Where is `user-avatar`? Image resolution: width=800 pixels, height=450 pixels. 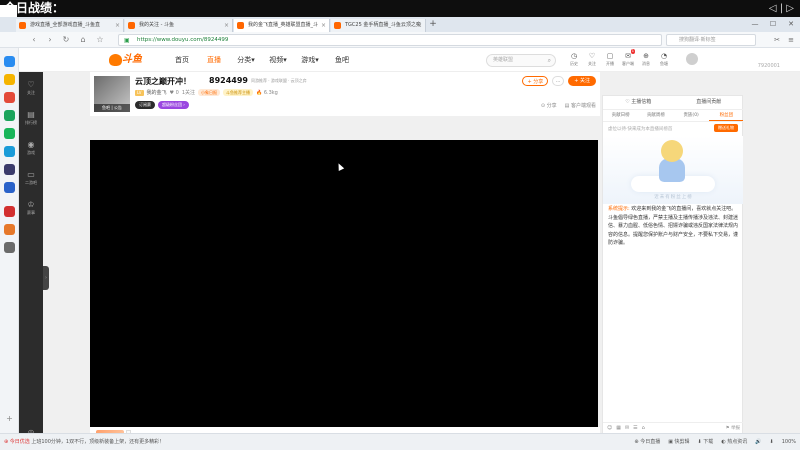 user-avatar is located at coordinates (692, 59).